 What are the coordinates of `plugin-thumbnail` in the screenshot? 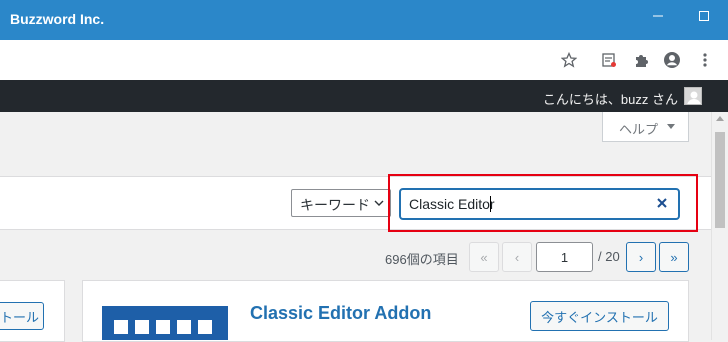 It's located at (165, 323).